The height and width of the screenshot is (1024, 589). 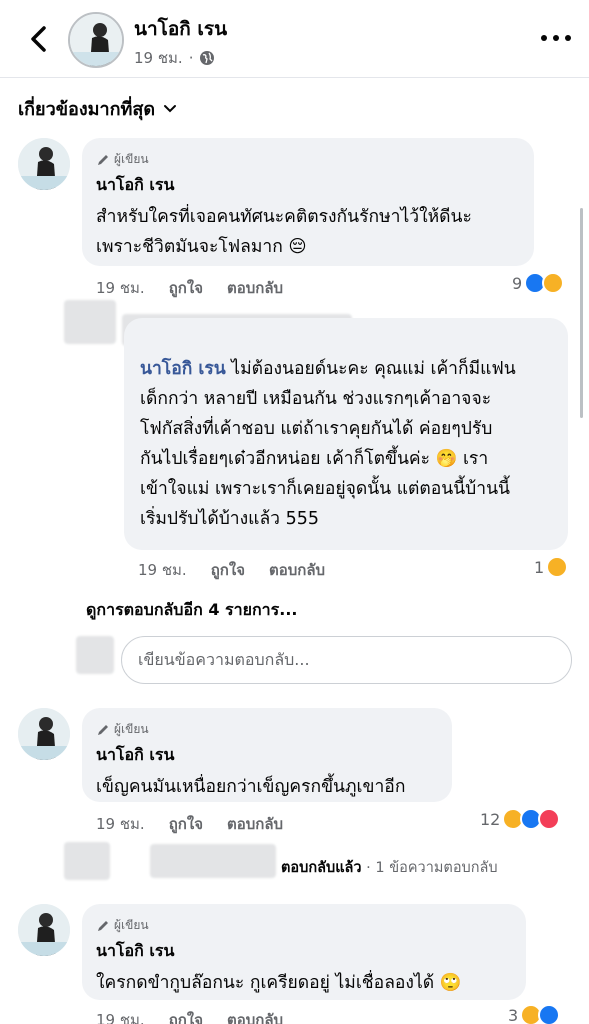 I want to click on reply-mention-name: นาโอกิ เรน, so click(x=183, y=369).